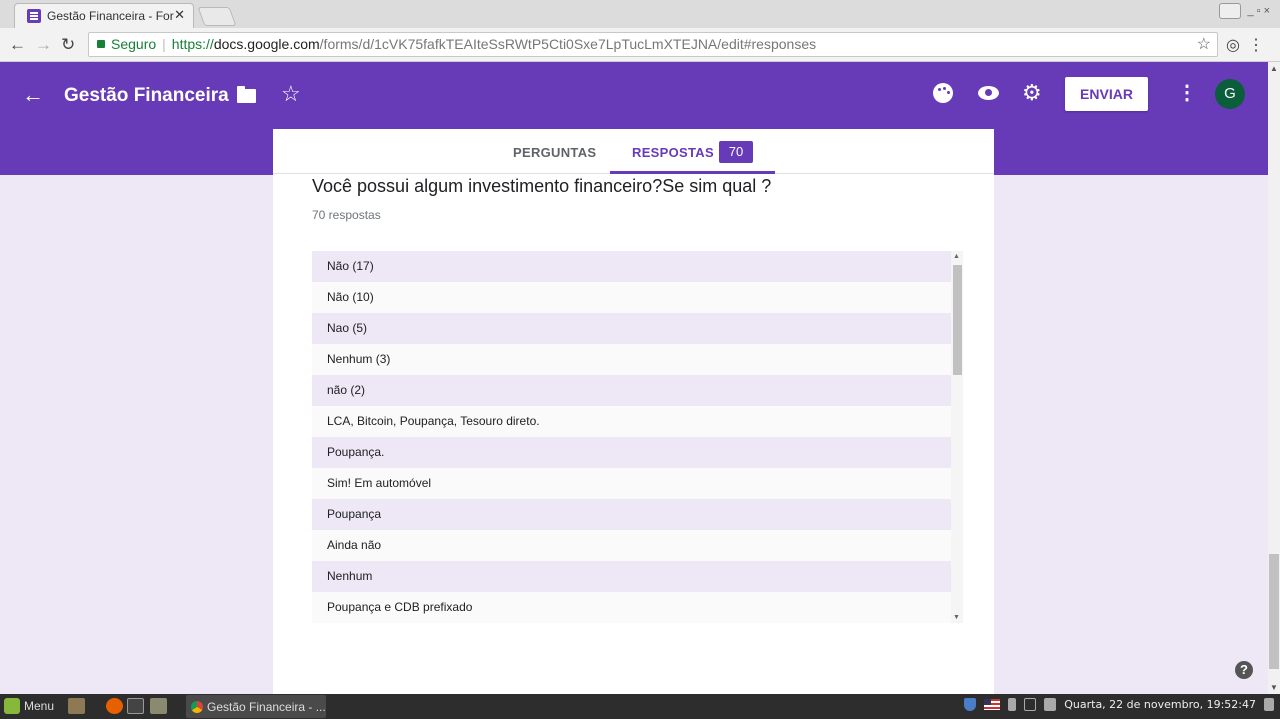  What do you see at coordinates (17, 45) in the screenshot?
I see `back-nav-icon: ←` at bounding box center [17, 45].